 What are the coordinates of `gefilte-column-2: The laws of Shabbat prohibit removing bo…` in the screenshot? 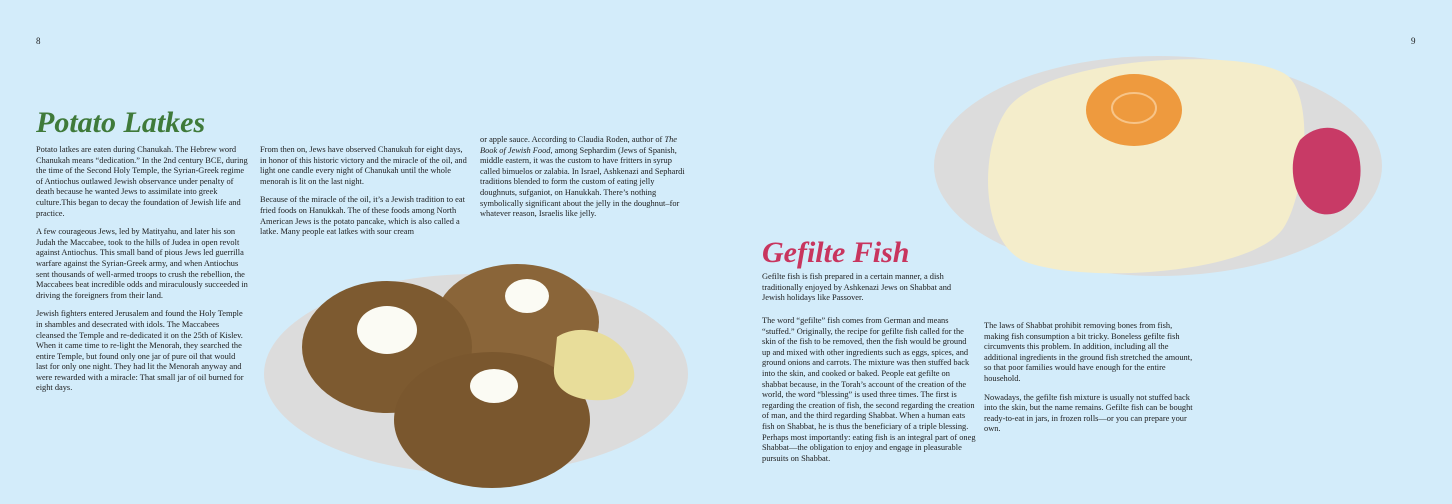 It's located at (1090, 382).